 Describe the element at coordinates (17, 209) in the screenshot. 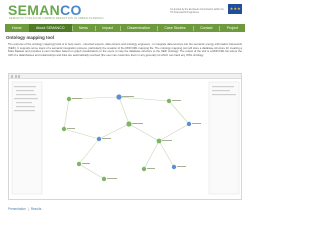

I see `presentation-link: Presentation` at that location.